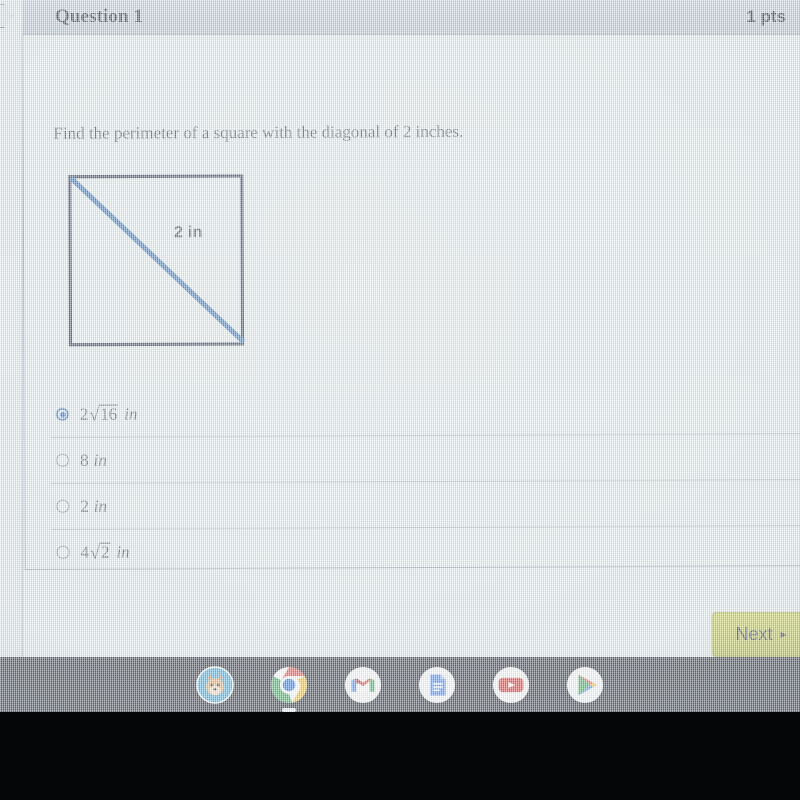 This screenshot has height=800, width=800. What do you see at coordinates (425, 459) in the screenshot?
I see `answer-option-b: 8 in` at bounding box center [425, 459].